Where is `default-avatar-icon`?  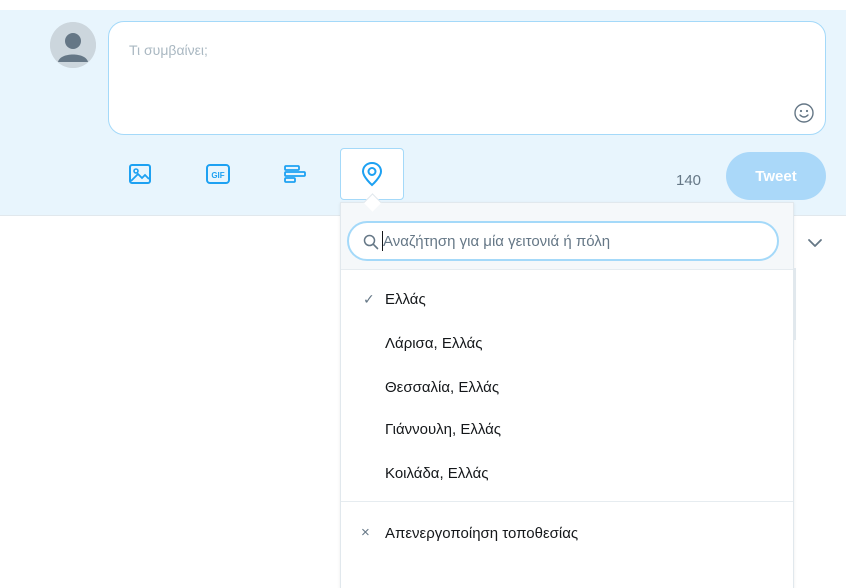
default-avatar-icon is located at coordinates (73, 45).